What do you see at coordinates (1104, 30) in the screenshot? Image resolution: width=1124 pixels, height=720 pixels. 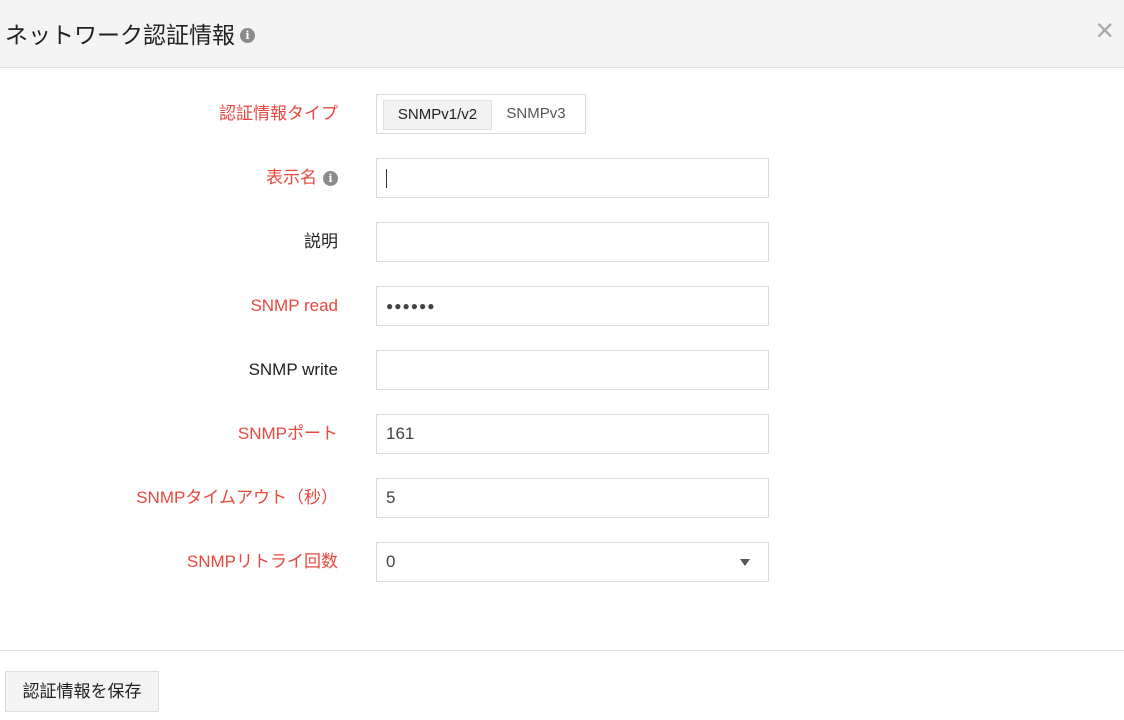 I see `close-icon: ×` at bounding box center [1104, 30].